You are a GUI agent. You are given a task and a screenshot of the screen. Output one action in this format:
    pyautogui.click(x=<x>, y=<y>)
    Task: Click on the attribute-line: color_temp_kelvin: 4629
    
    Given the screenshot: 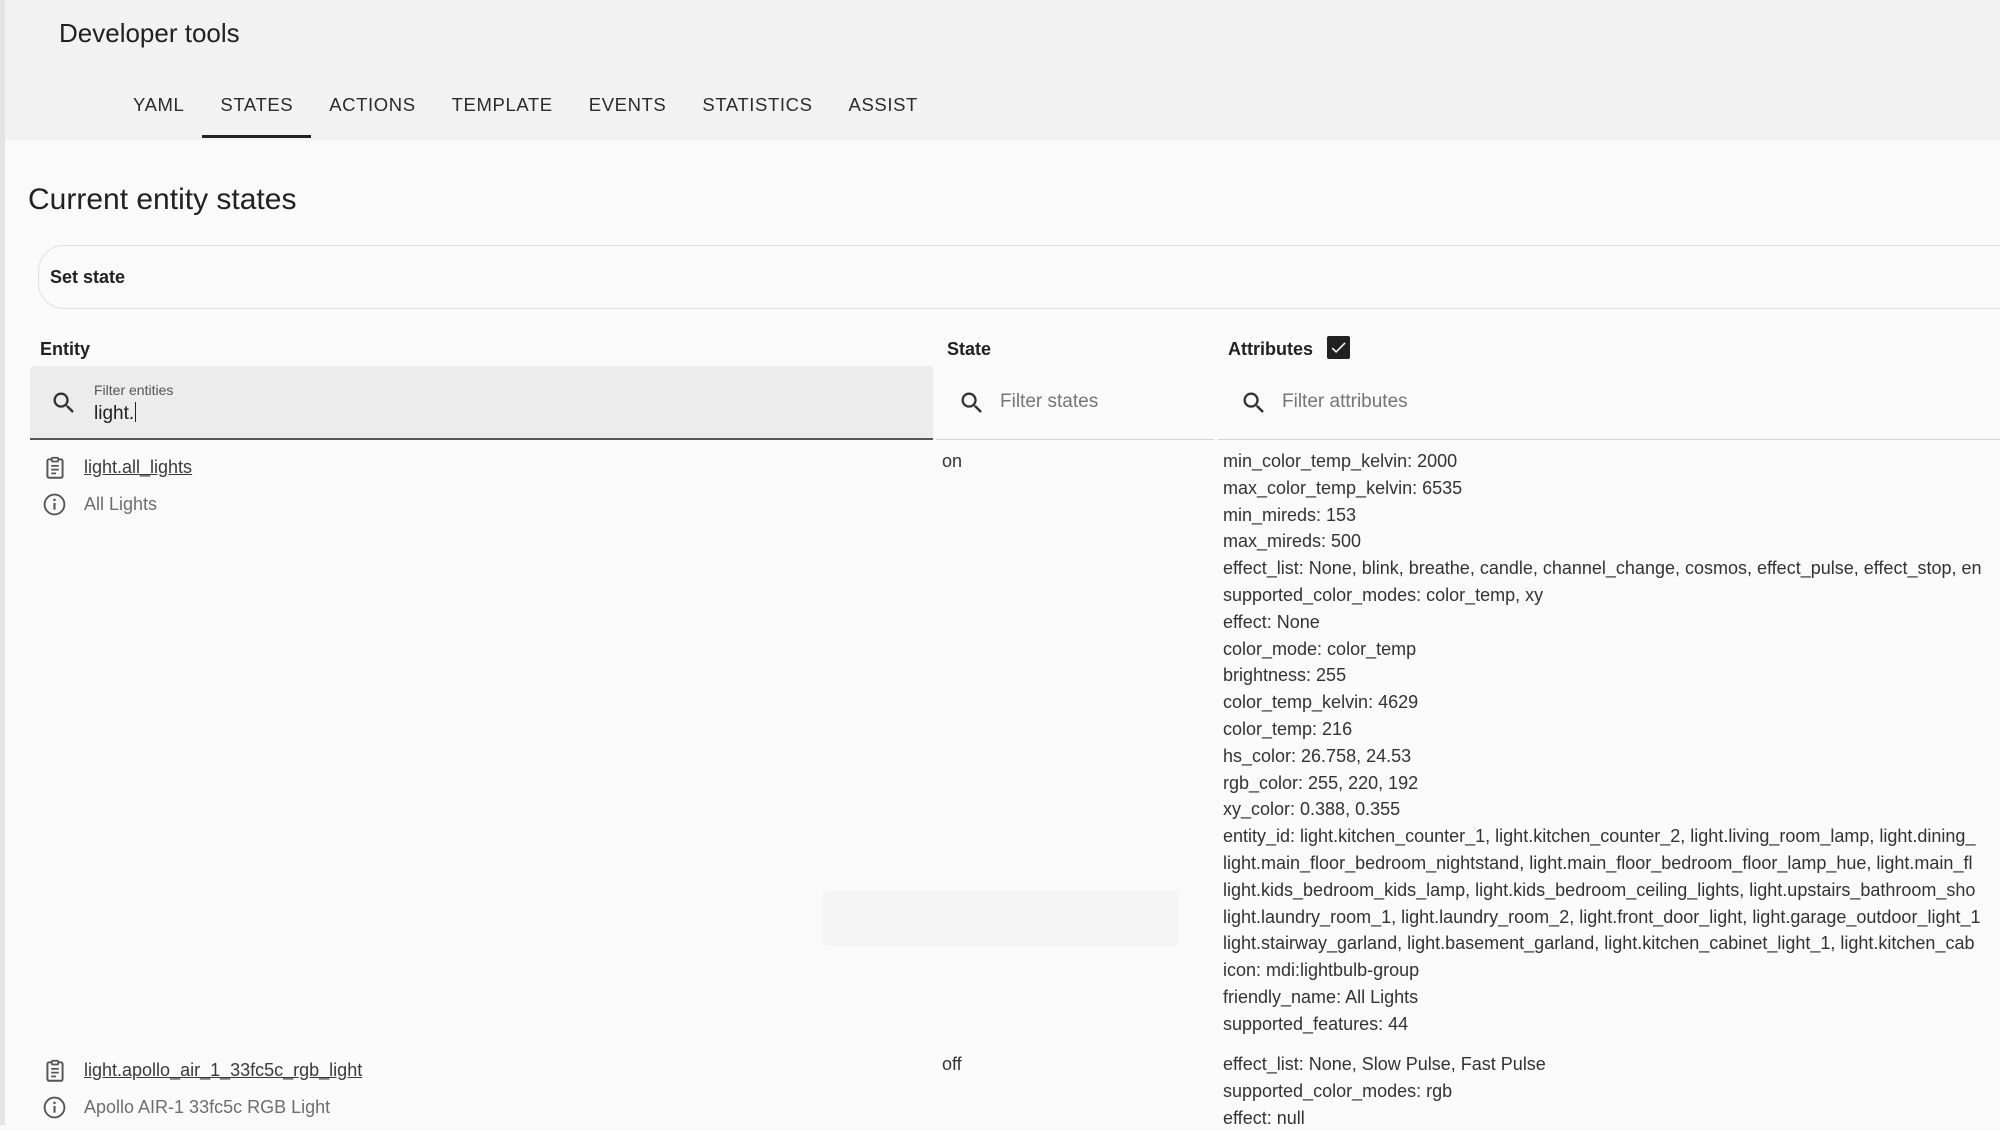 What is the action you would take?
    pyautogui.click(x=1321, y=702)
    